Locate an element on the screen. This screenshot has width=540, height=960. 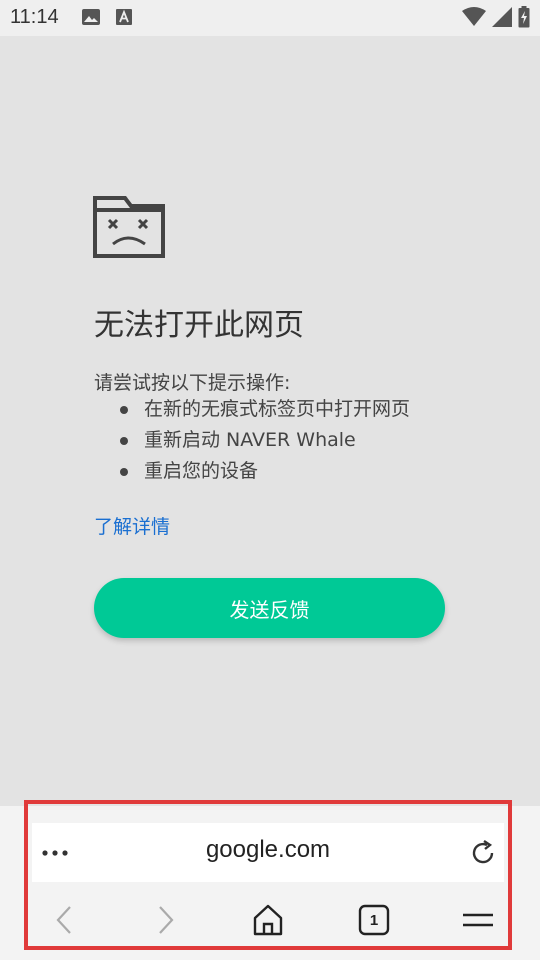
signal-icon is located at coordinates (502, 19).